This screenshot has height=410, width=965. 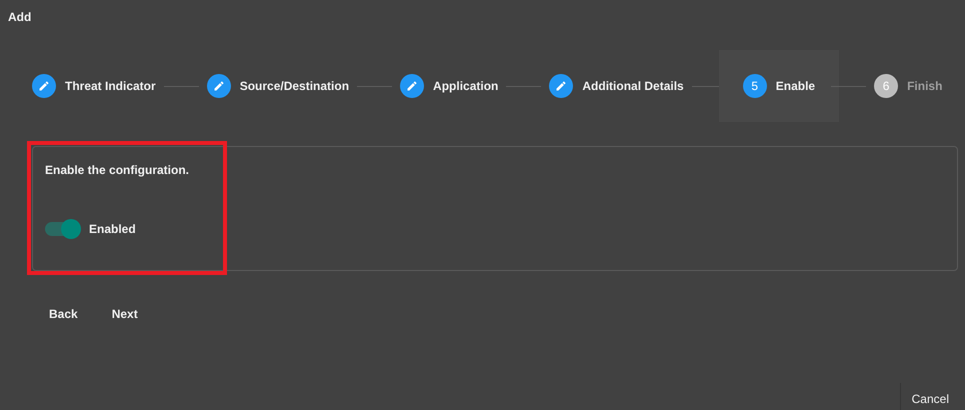 I want to click on step: Source/Destination, so click(x=278, y=86).